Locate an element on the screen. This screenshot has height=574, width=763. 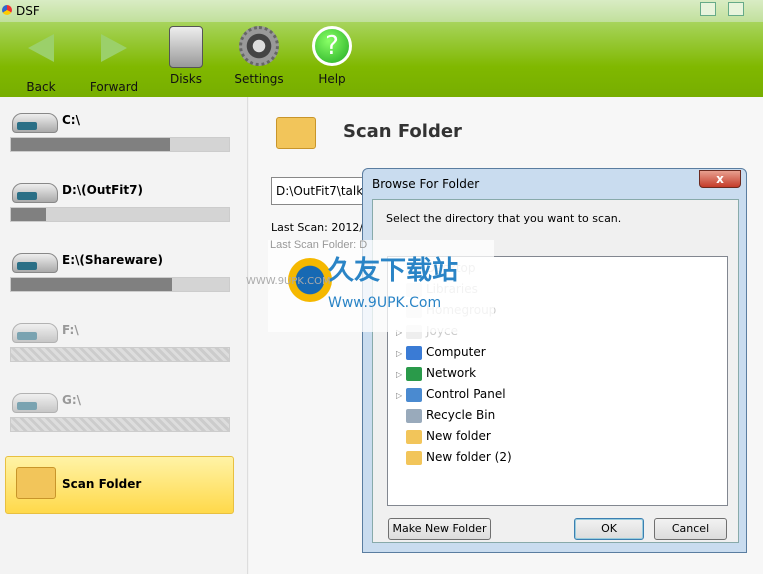
control-panel-icon is located at coordinates (414, 394).